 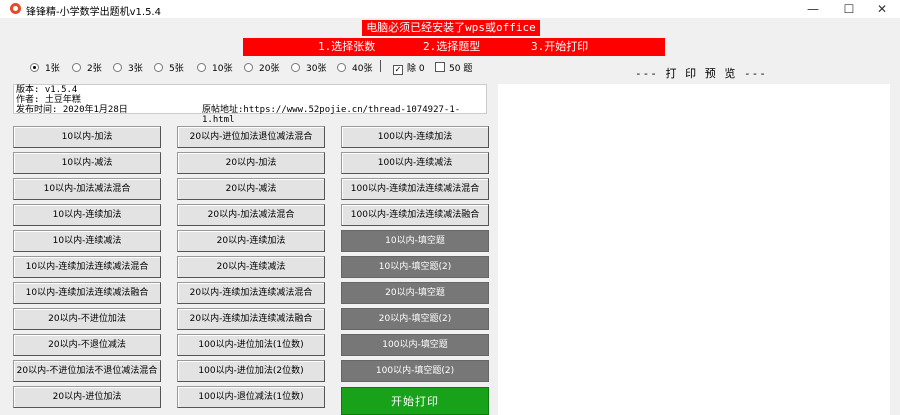 I want to click on step-1-label: 1.选择张数, so click(x=347, y=46).